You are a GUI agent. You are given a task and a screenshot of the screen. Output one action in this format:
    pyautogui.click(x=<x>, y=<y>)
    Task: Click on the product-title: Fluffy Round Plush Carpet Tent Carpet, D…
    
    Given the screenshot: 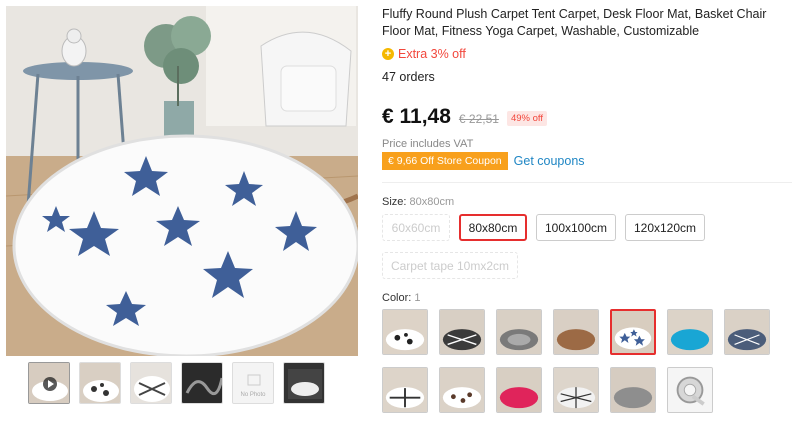 What is the action you would take?
    pyautogui.click(x=574, y=22)
    